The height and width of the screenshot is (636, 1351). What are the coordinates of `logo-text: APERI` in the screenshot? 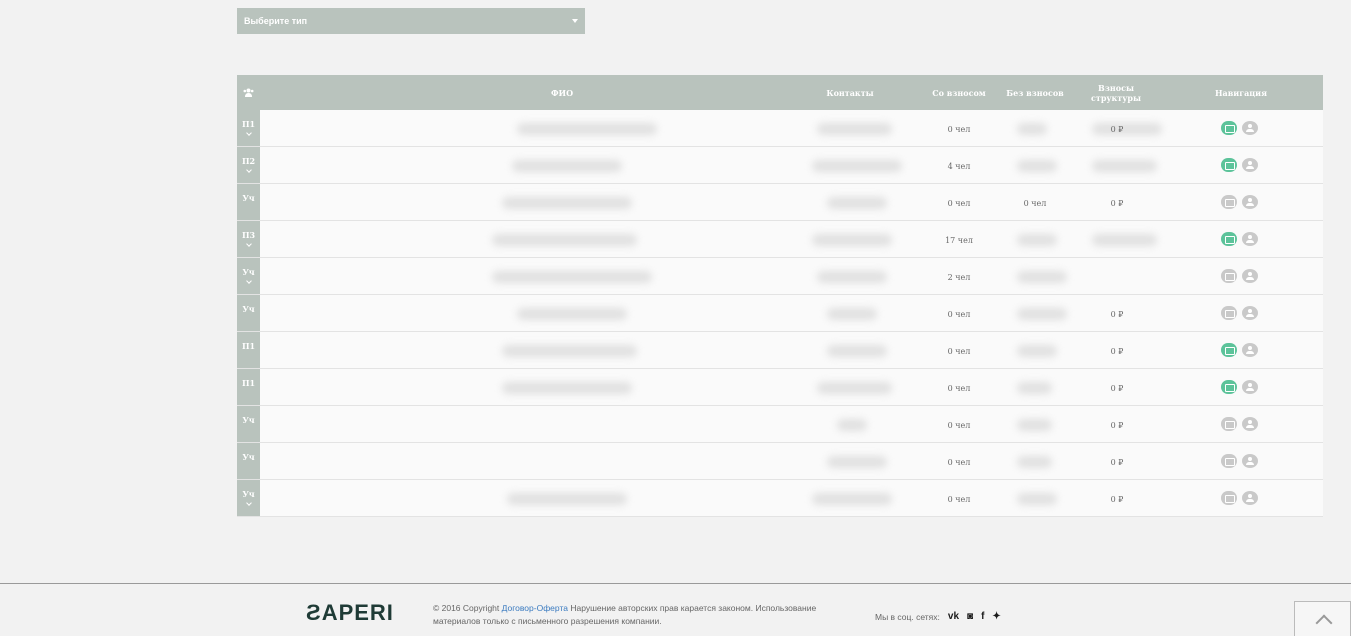 It's located at (357, 612).